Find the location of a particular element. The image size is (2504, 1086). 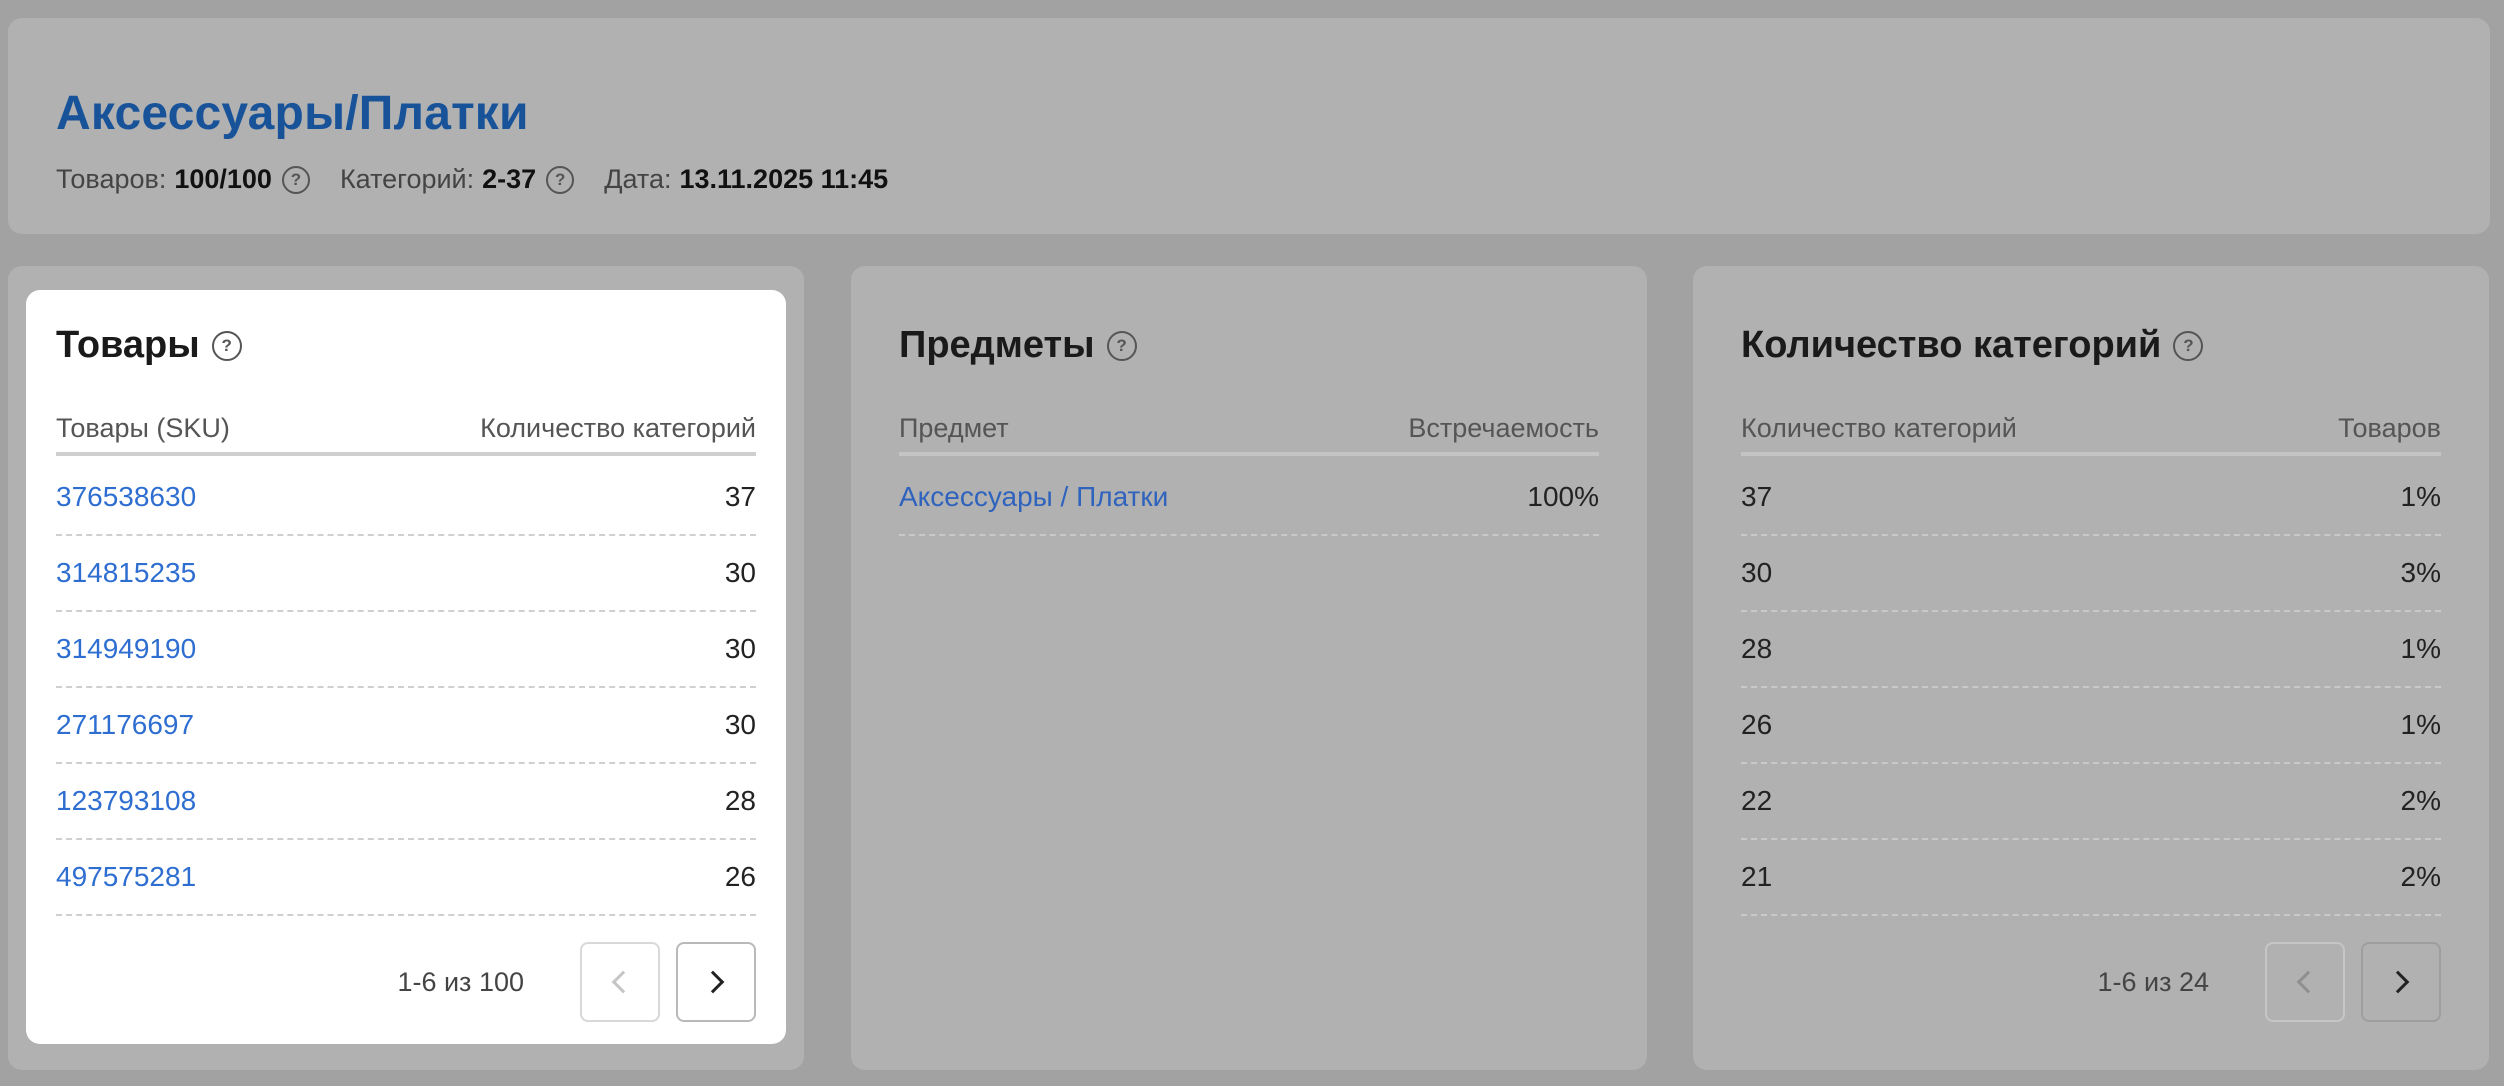

occurrence-cell: 100% is located at coordinates (1563, 496).